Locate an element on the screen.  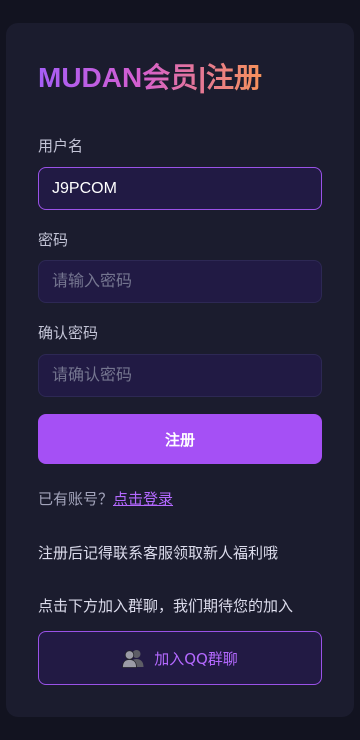
join-qq-group-label: 加入QQ群聊 is located at coordinates (196, 658).